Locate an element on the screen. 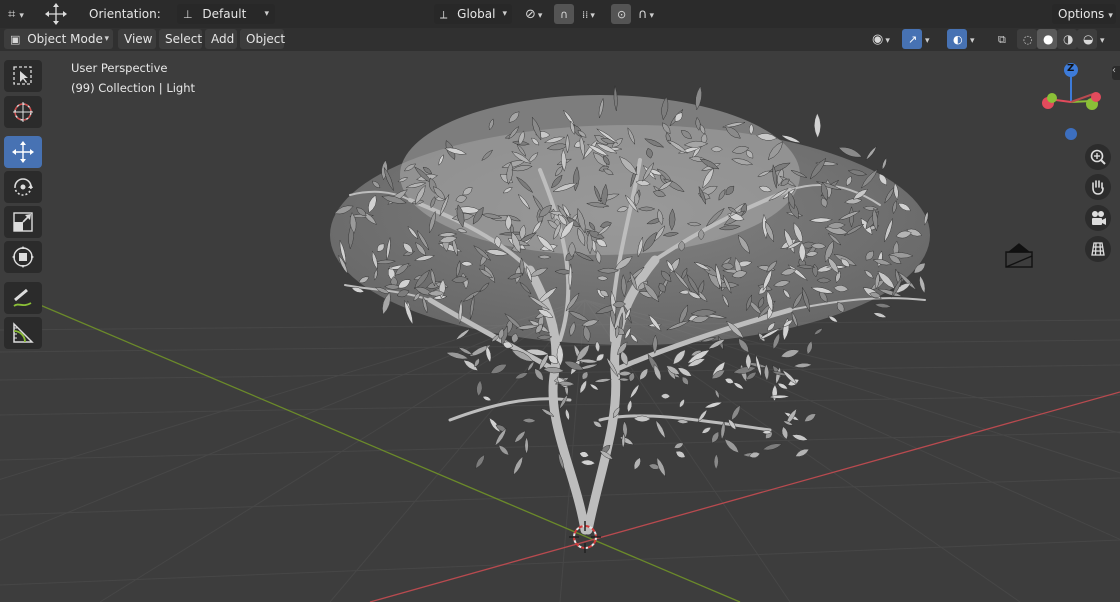 Image resolution: width=1120 pixels, height=602 pixels. falloff-curve-icon: ∩ is located at coordinates (643, 14).